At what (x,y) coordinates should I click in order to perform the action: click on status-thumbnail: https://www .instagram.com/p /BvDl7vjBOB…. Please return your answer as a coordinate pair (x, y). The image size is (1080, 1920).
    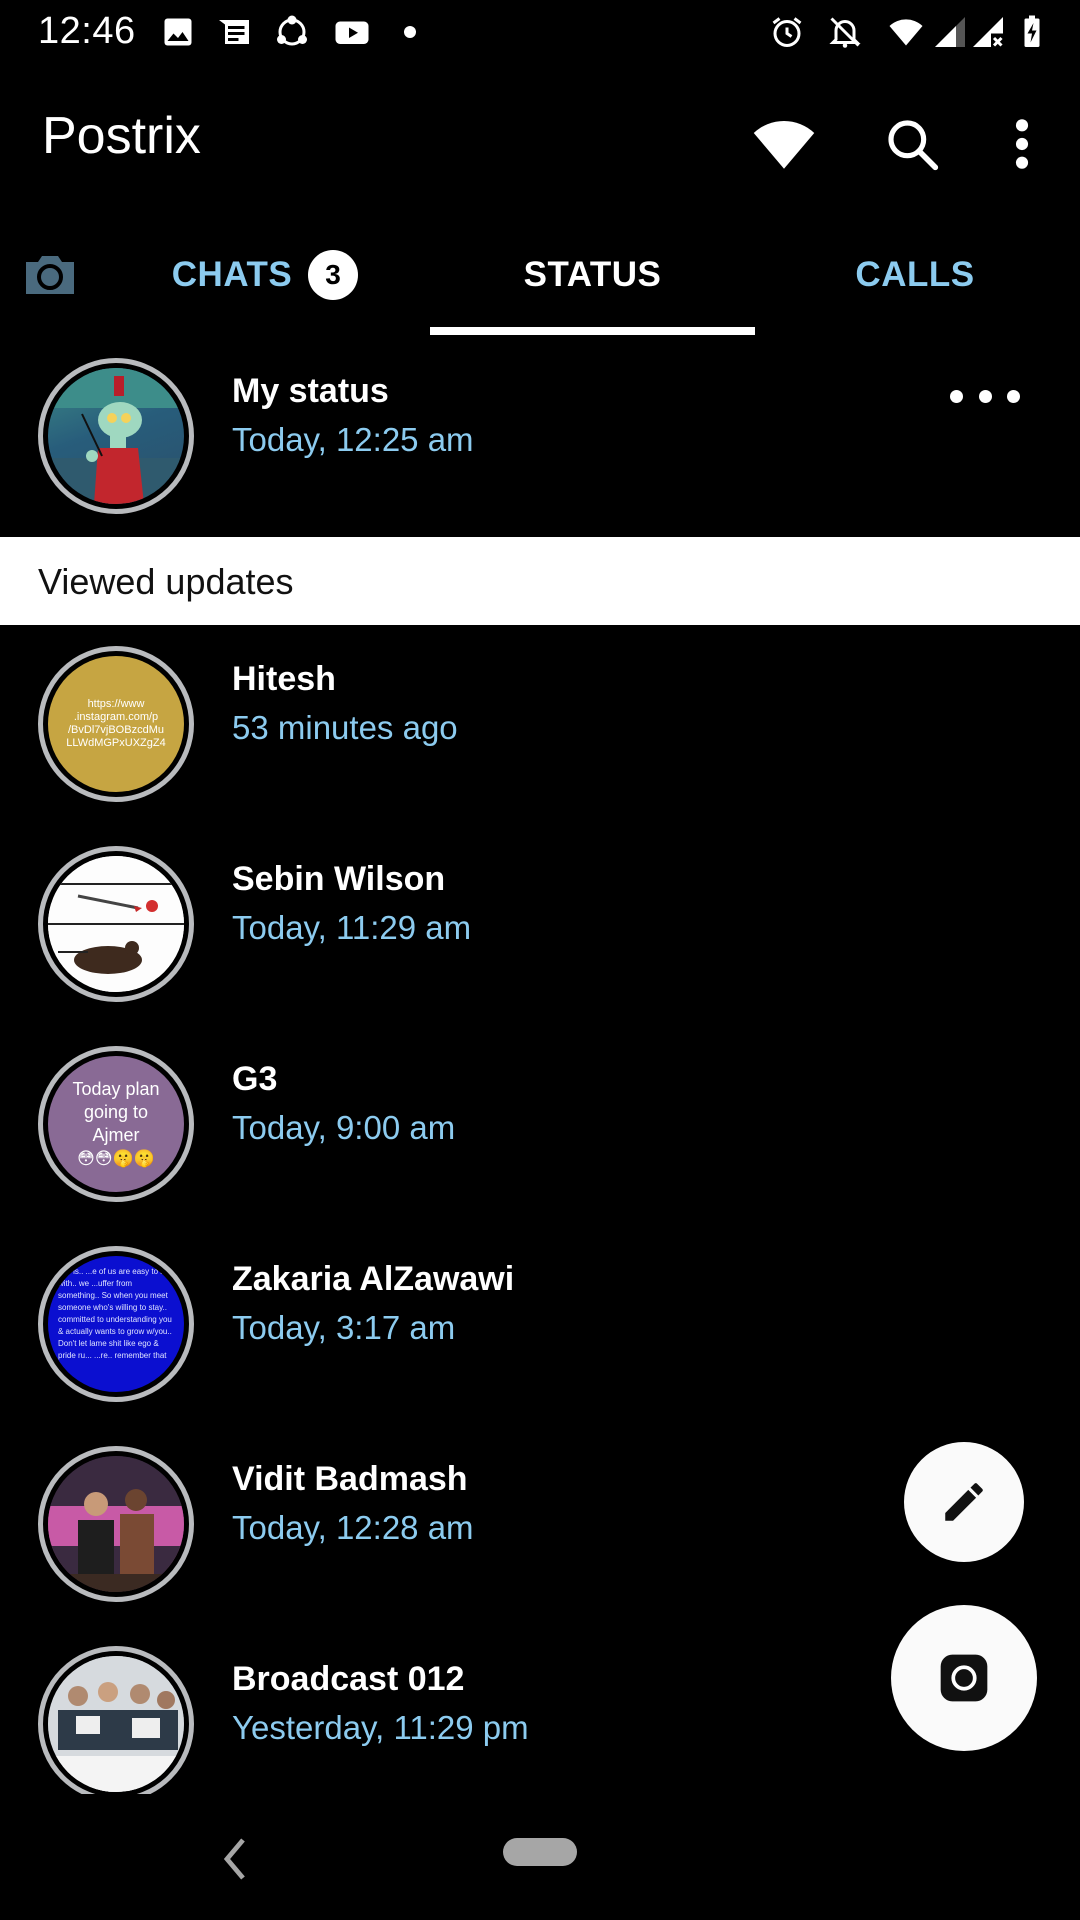
    Looking at the image, I should click on (116, 724).